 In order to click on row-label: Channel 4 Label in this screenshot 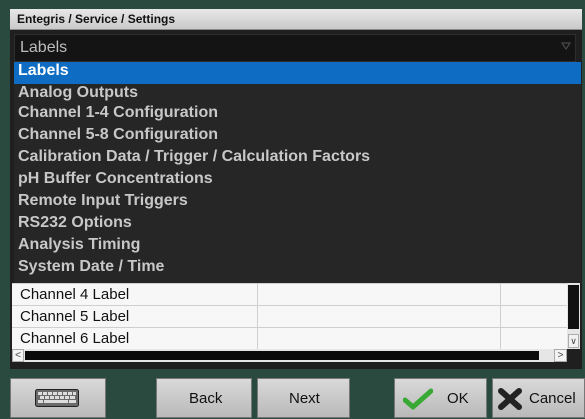, I will do `click(75, 294)`.